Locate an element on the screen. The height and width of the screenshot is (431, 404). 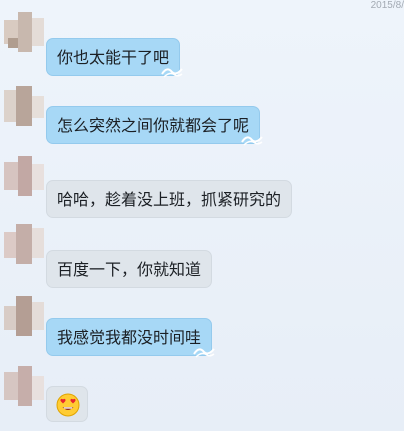
message-text: 百度一下，你就知道 is located at coordinates (129, 269).